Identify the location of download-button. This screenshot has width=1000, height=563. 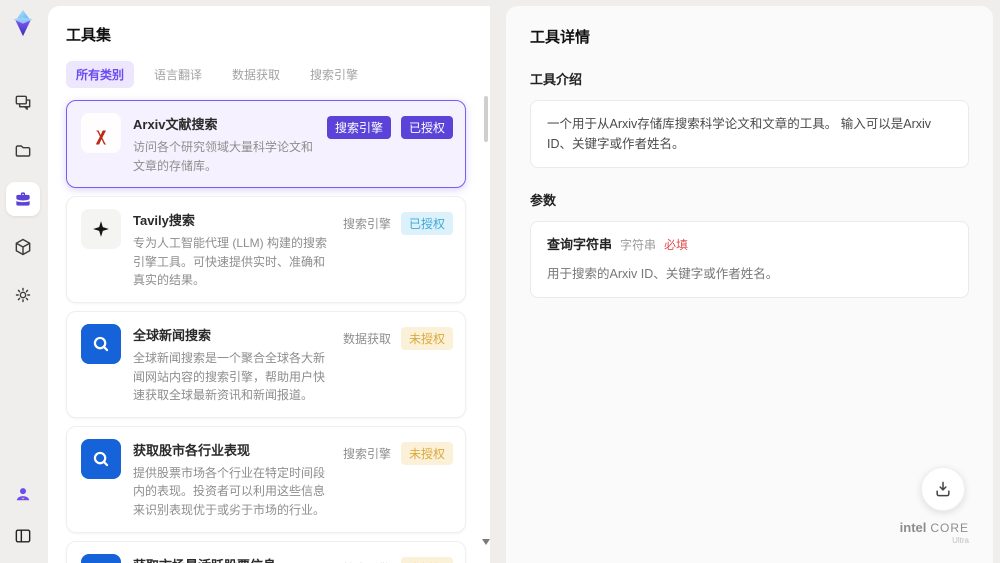
(943, 489).